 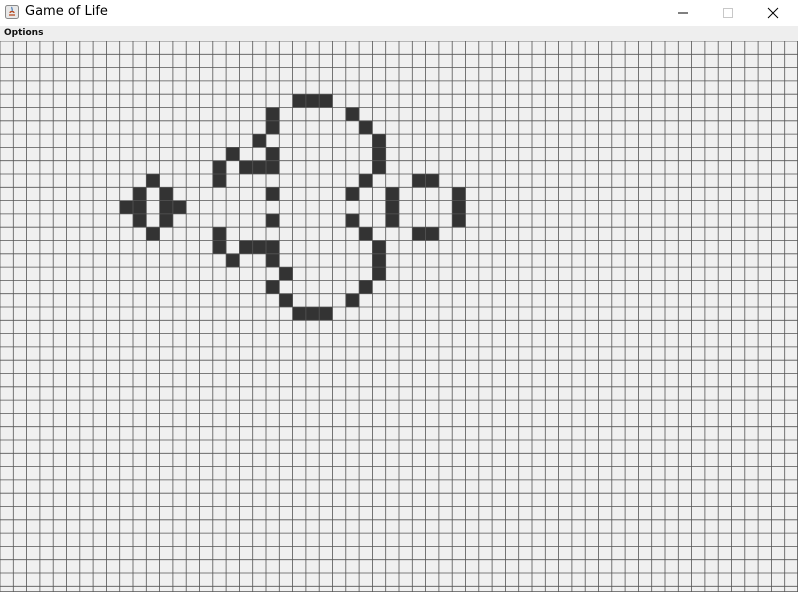 I want to click on menu-bar: Options, so click(x=399, y=33).